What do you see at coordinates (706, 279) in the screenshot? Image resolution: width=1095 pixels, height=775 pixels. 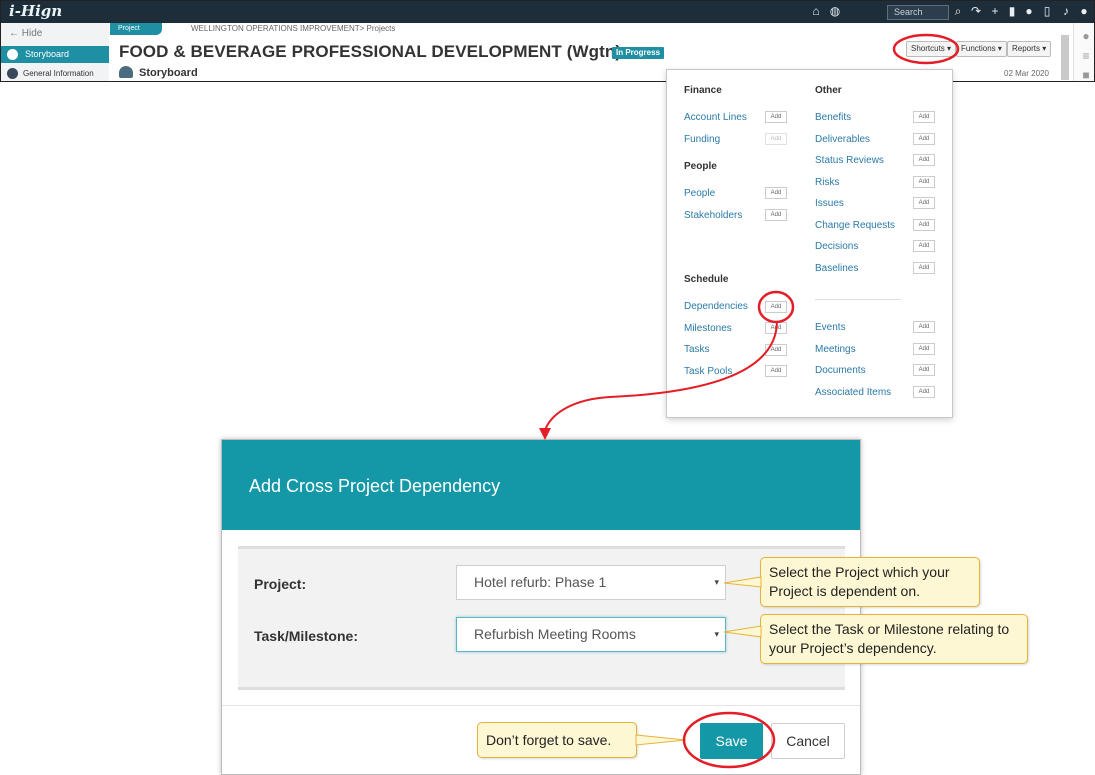 I see `schedule-heading: Schedule` at bounding box center [706, 279].